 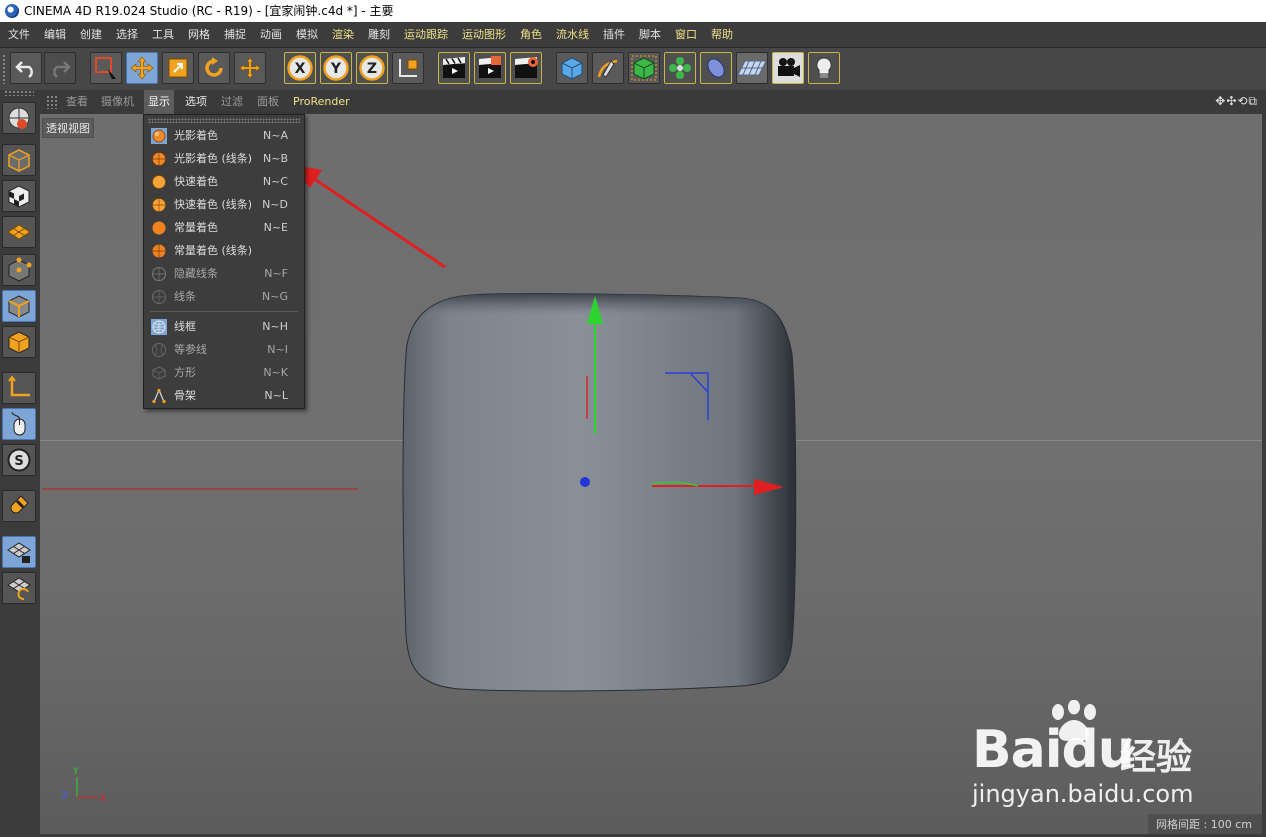 I want to click on enable-axis-button, so click(x=19, y=388).